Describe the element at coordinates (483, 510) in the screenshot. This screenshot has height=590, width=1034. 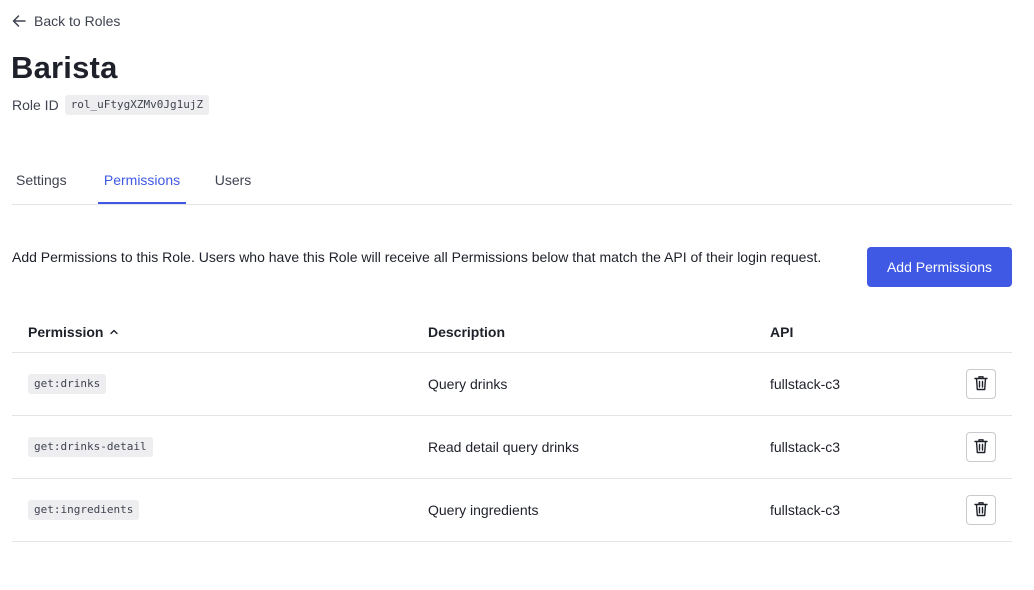
I see `permission-description: Query ingredients` at that location.